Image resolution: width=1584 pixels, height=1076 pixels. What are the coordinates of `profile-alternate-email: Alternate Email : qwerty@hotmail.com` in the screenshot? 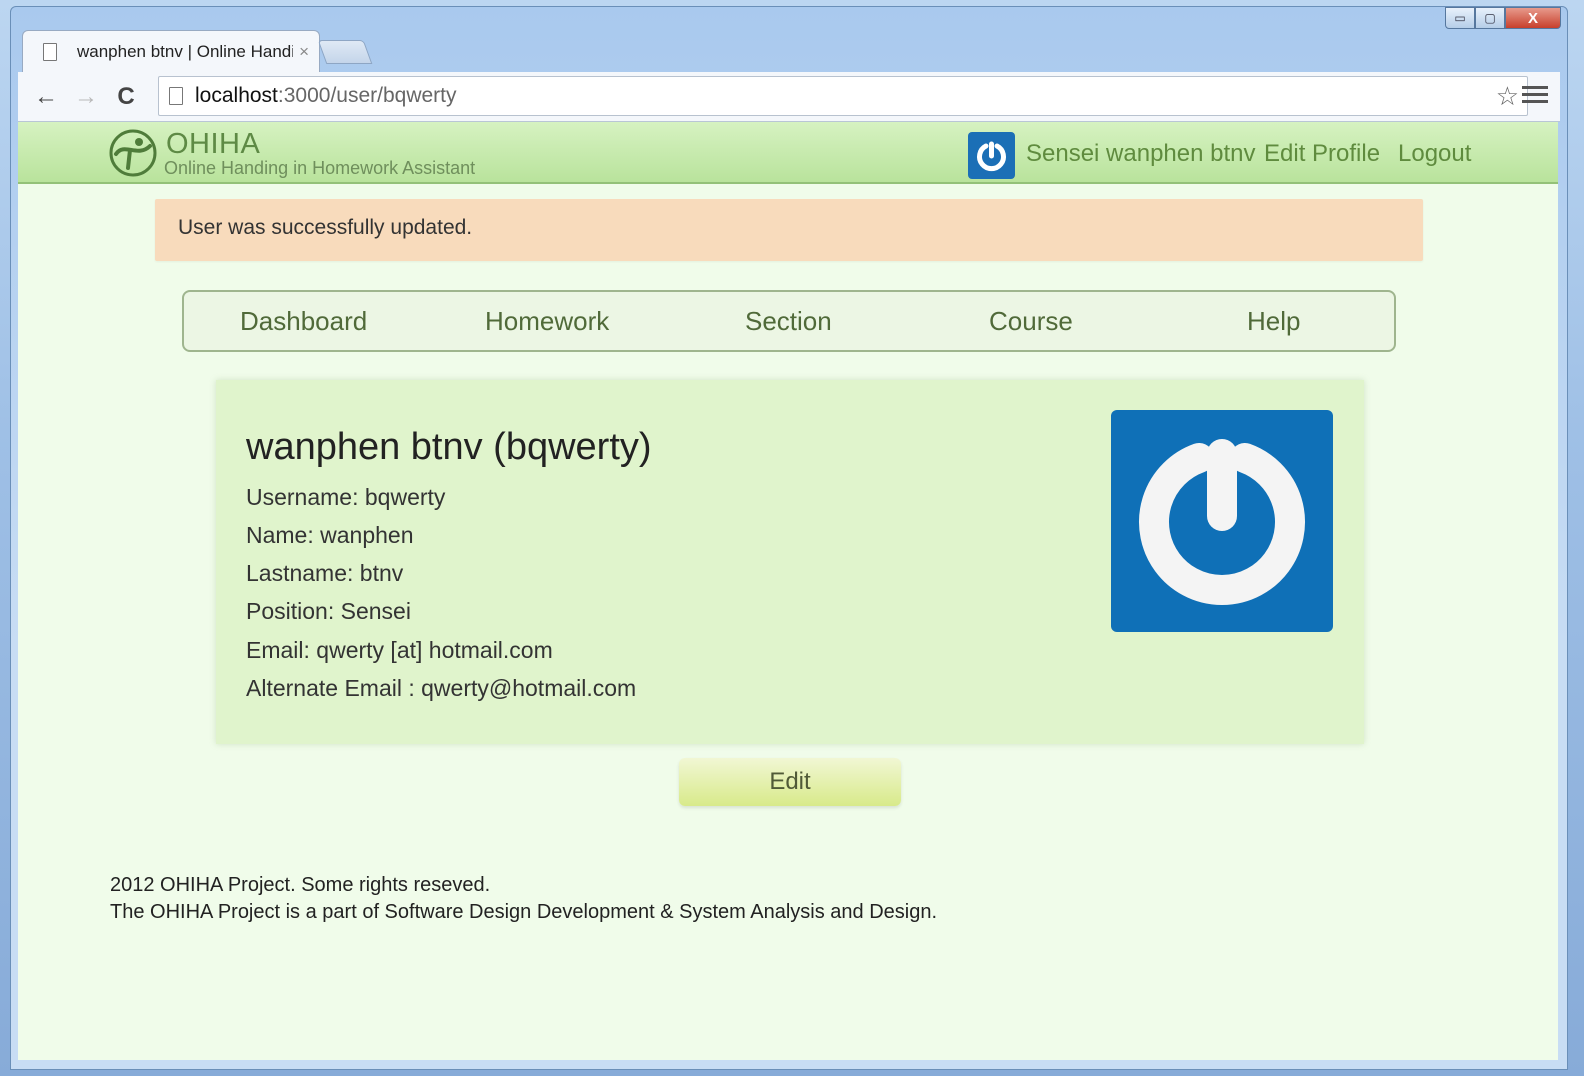 It's located at (441, 688).